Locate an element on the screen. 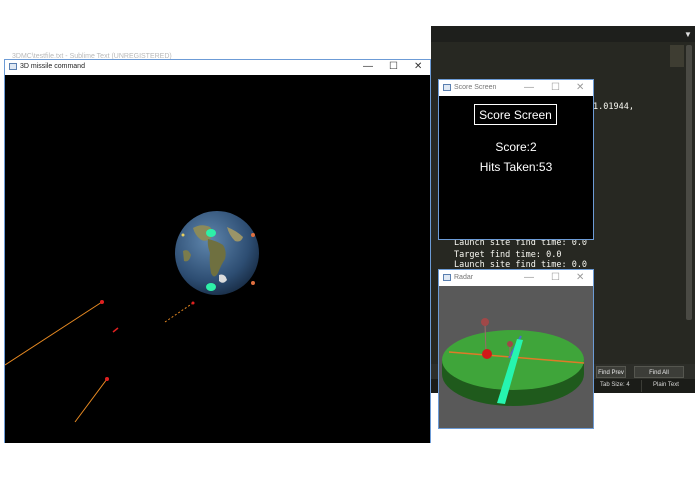 The width and height of the screenshot is (695, 494). radar-window-title: Radar is located at coordinates (464, 277).